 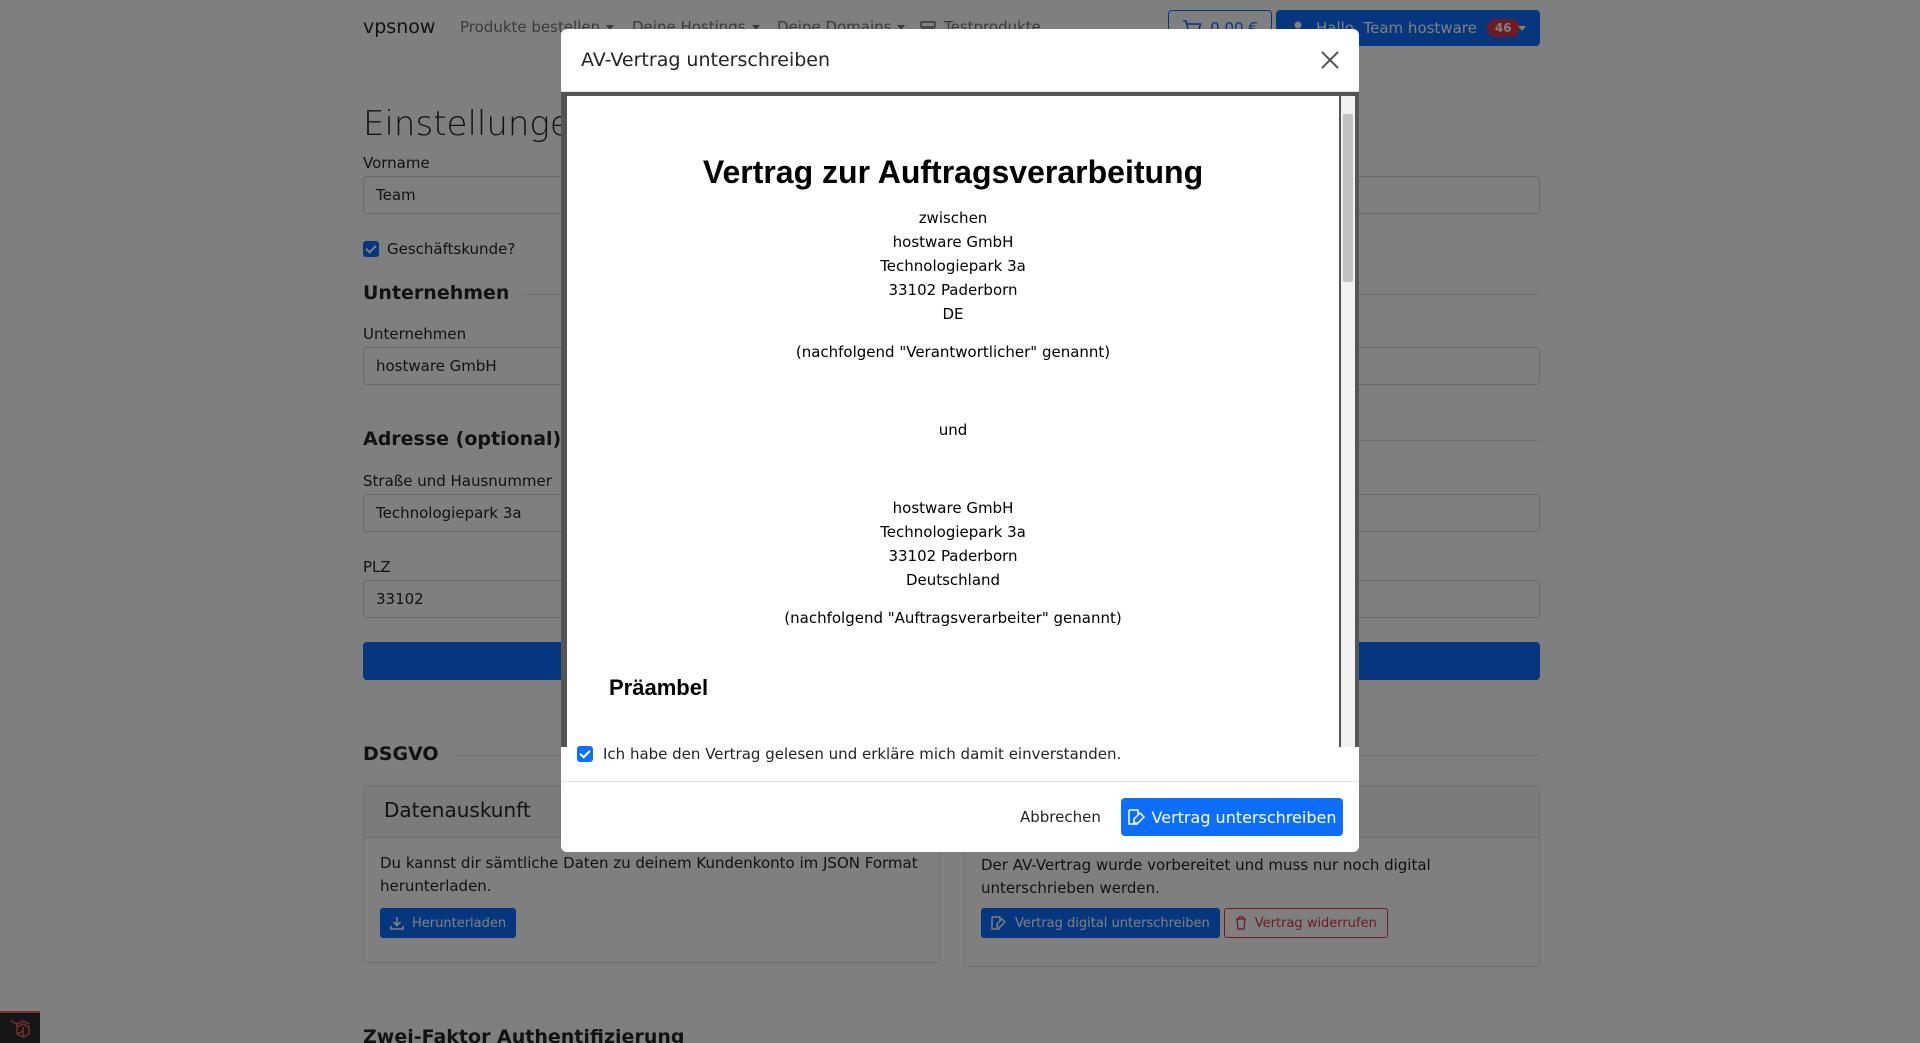 I want to click on party2-name: hostware GmbH, so click(x=953, y=508).